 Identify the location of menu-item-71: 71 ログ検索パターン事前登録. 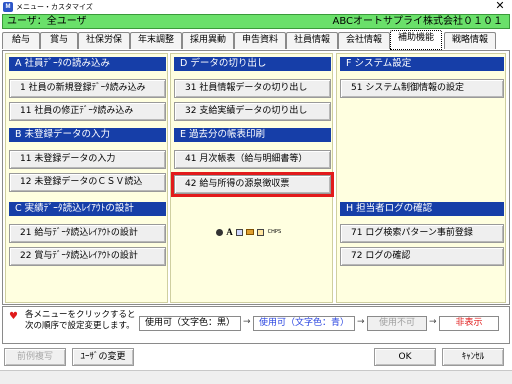
(422, 233).